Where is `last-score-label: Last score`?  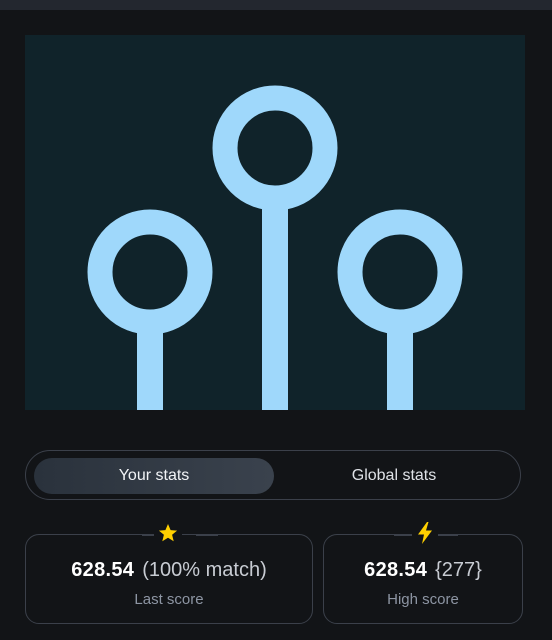
last-score-label: Last score is located at coordinates (169, 599).